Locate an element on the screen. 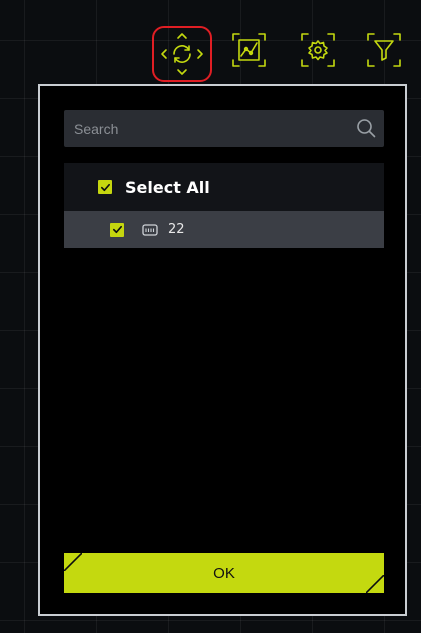 Image resolution: width=421 pixels, height=633 pixels. toolbar is located at coordinates (210, 42).